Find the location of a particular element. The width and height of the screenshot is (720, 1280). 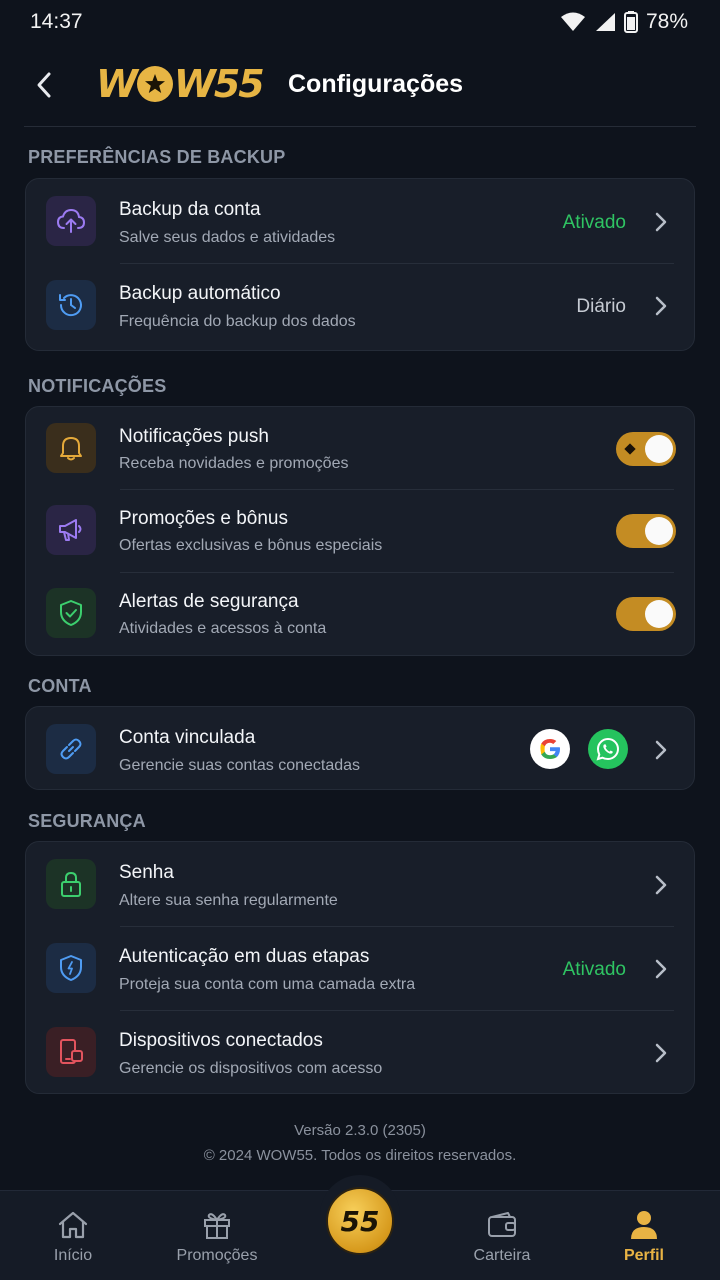

row-password: Senha Altere sua senha regularmente is located at coordinates (360, 884).